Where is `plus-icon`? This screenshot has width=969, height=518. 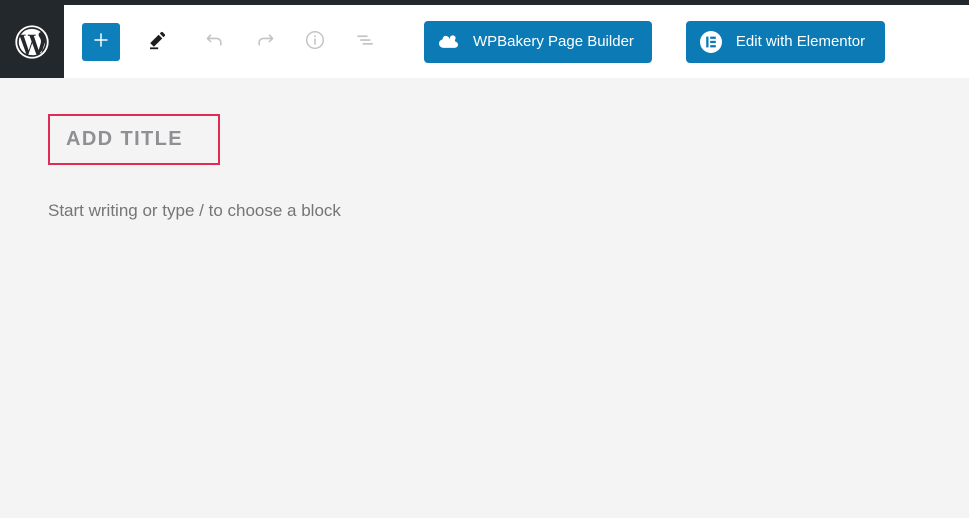 plus-icon is located at coordinates (101, 41).